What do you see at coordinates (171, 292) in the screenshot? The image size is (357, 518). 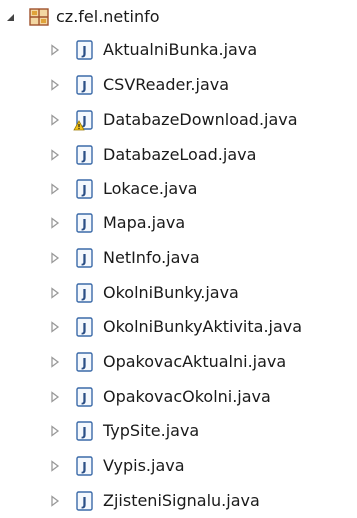 I see `file-label: OkolniBunky.java` at bounding box center [171, 292].